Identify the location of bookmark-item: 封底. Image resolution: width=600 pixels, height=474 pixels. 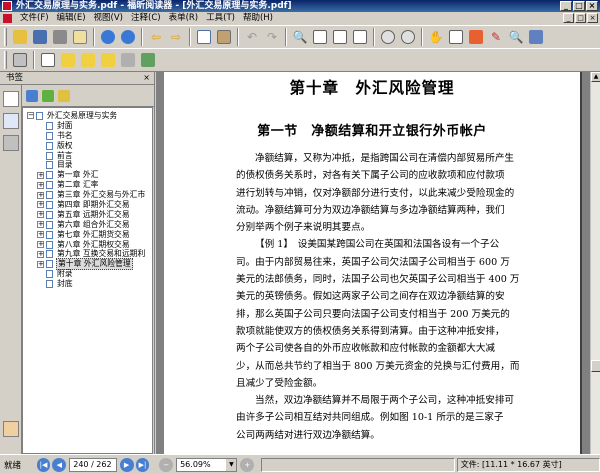
(87, 284).